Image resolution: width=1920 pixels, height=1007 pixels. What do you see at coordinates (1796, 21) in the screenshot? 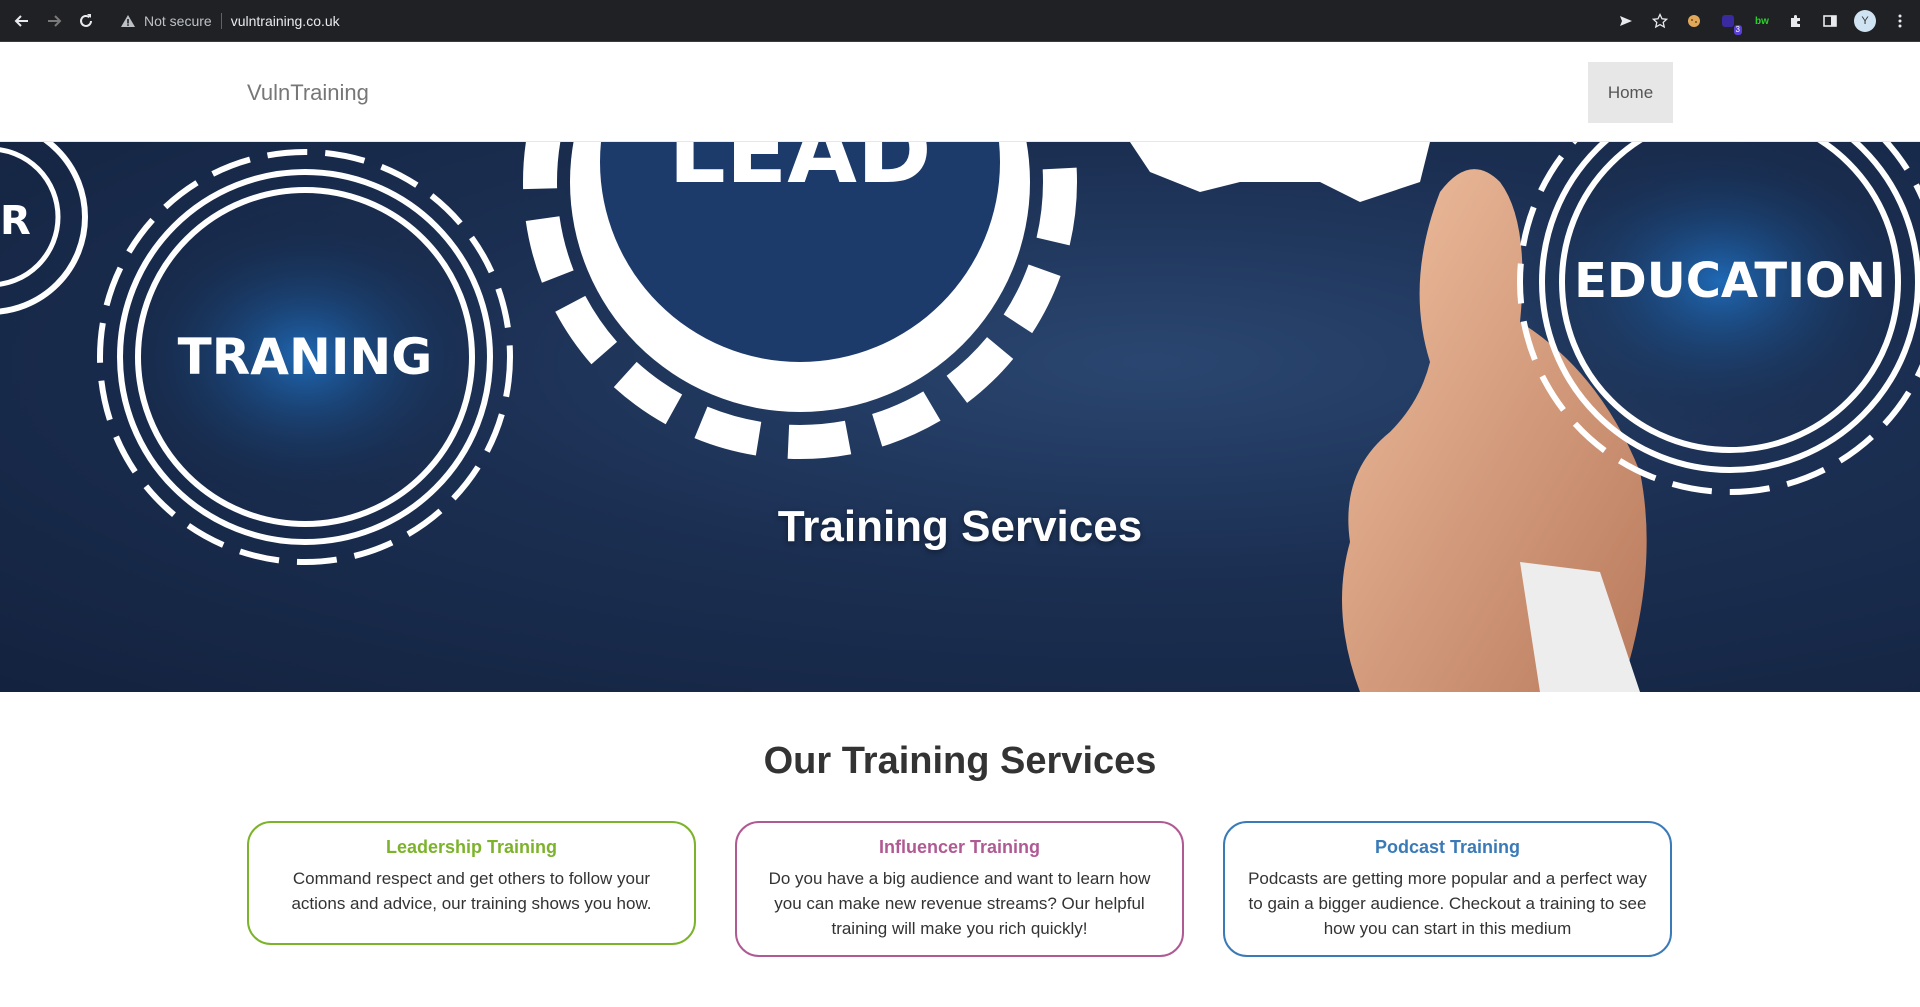
I see `puzzle-icon` at bounding box center [1796, 21].